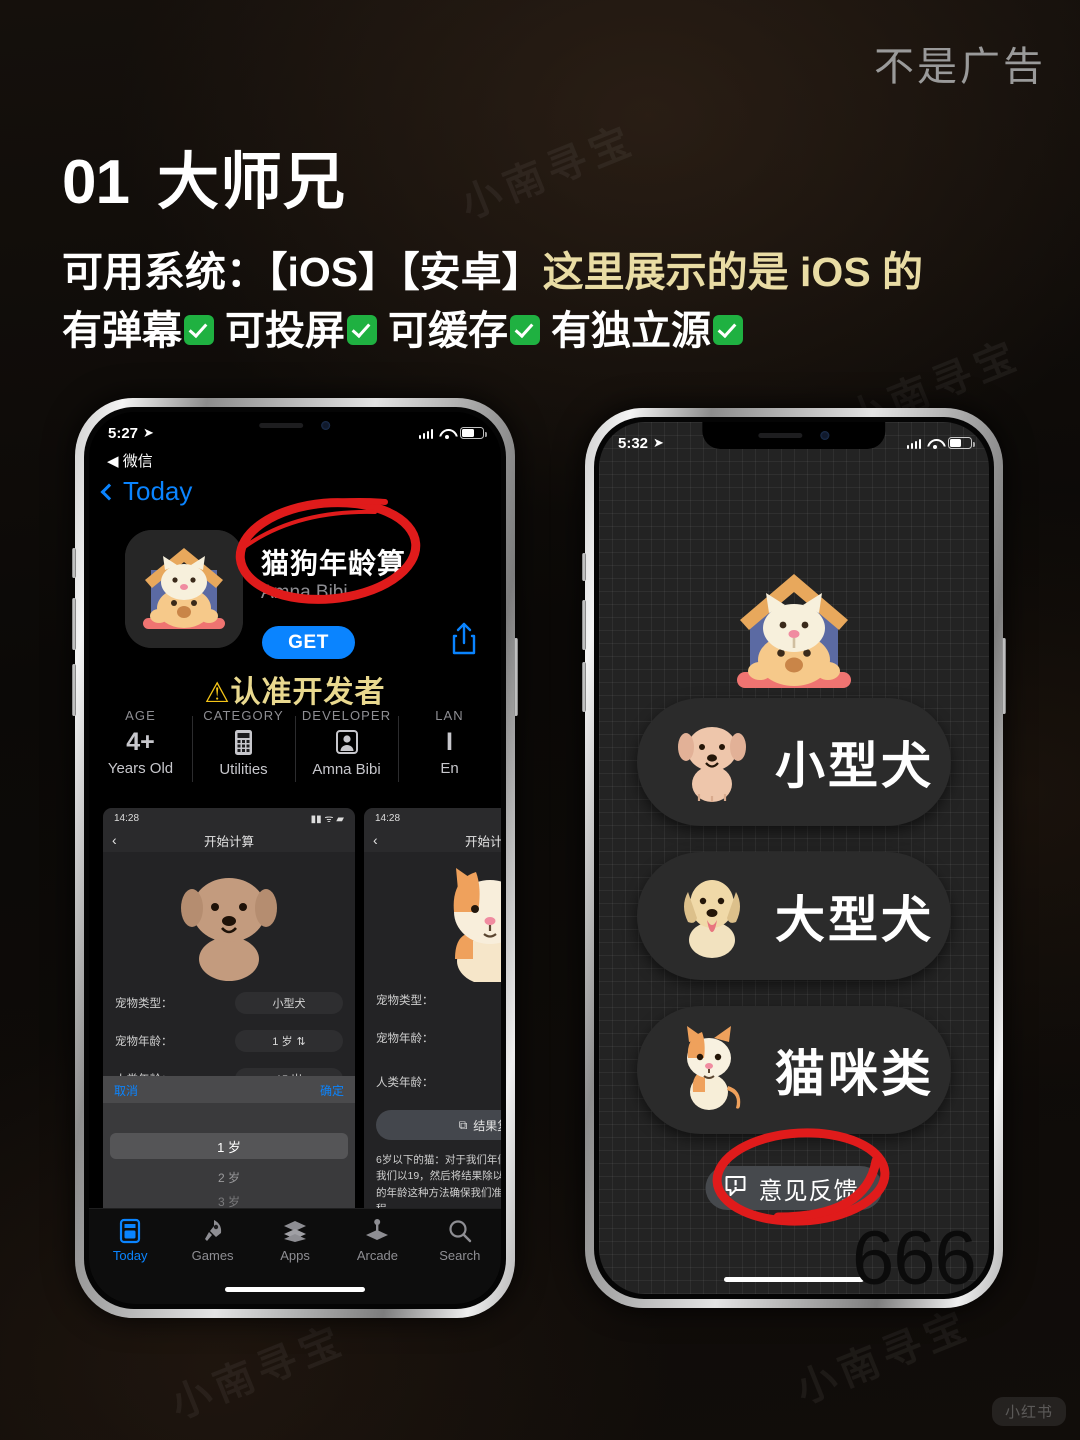  What do you see at coordinates (808, 1191) in the screenshot?
I see `feedback-label: 意见反馈` at bounding box center [808, 1191].